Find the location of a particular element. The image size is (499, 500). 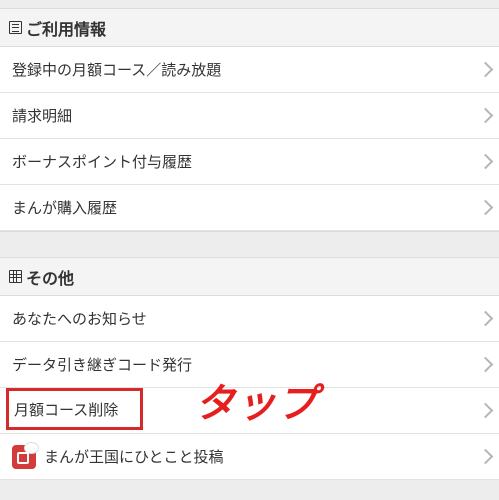

list-icon is located at coordinates (15, 27).